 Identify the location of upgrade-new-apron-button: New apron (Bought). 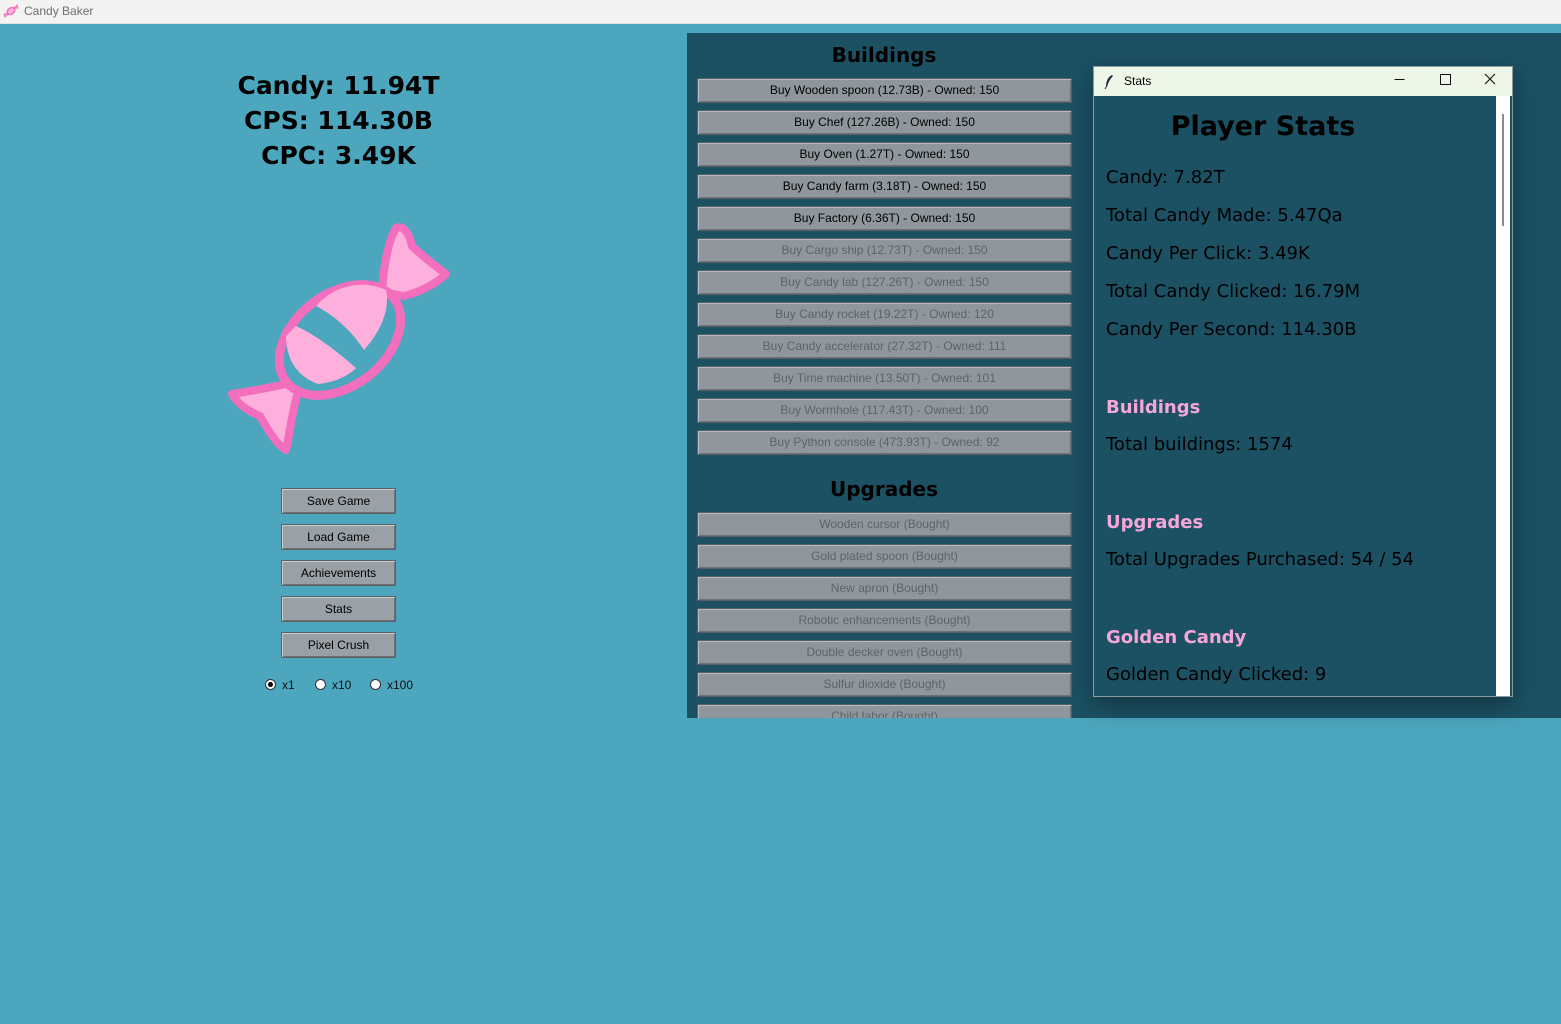
(884, 588).